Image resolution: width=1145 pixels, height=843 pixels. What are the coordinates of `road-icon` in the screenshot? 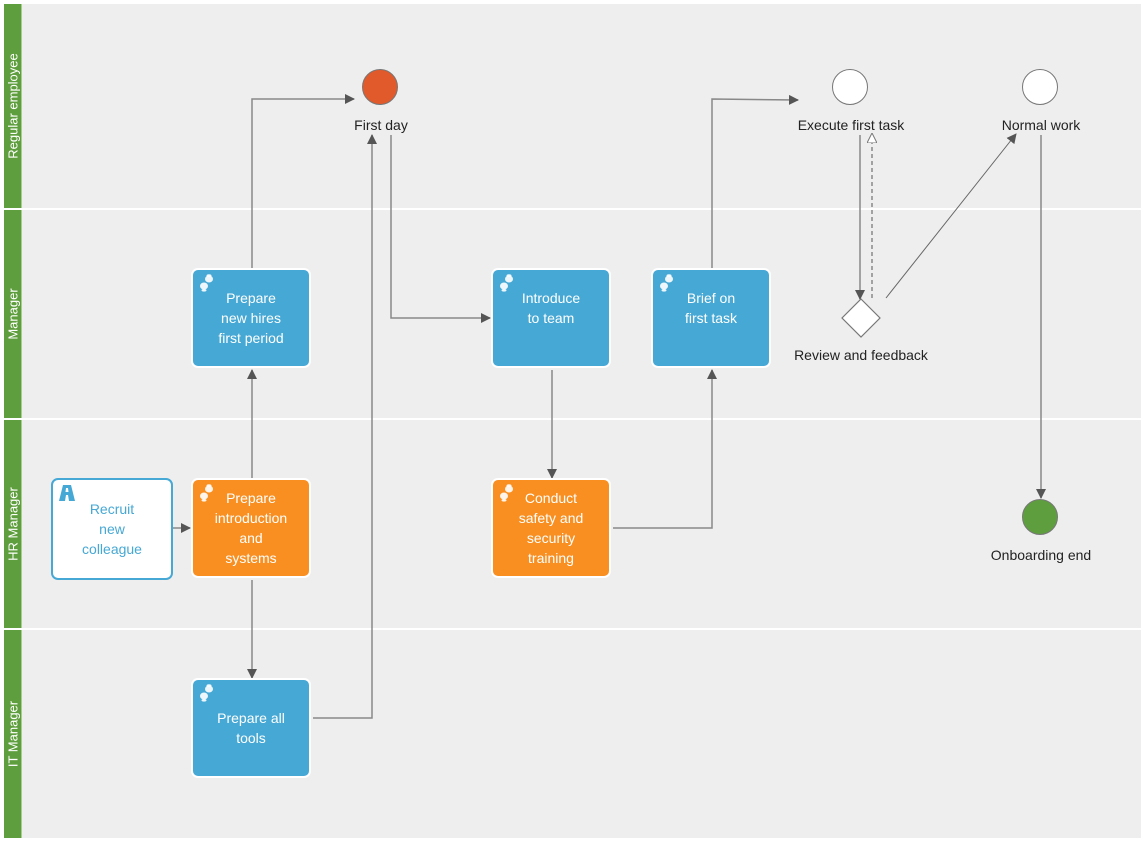 It's located at (67, 493).